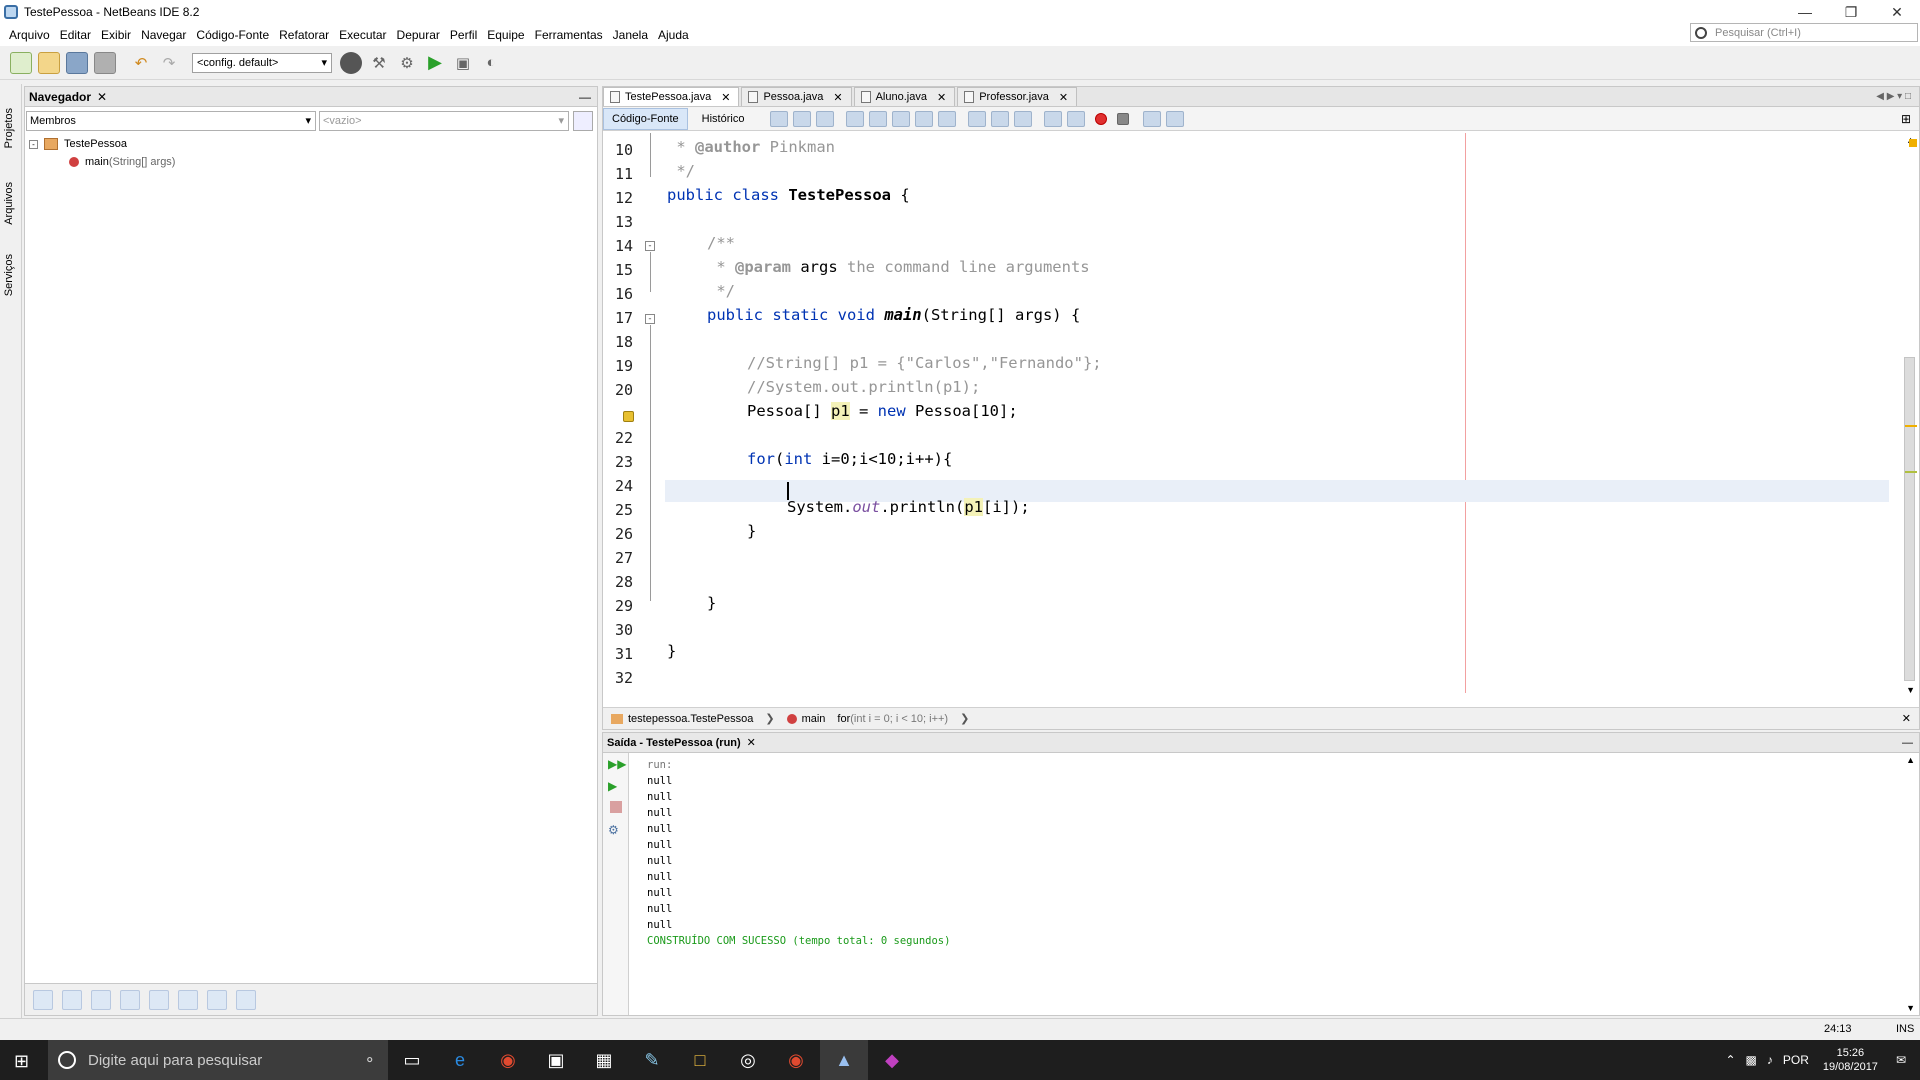 This screenshot has width=1920, height=1080. What do you see at coordinates (616, 831) in the screenshot?
I see `settings-icon: ⚙` at bounding box center [616, 831].